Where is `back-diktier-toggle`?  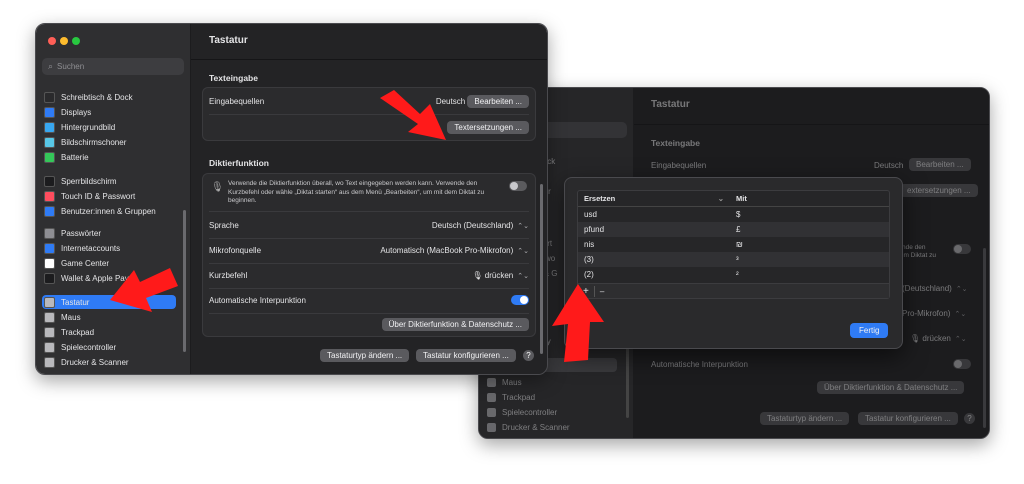
back-diktier-toggle is located at coordinates (962, 249).